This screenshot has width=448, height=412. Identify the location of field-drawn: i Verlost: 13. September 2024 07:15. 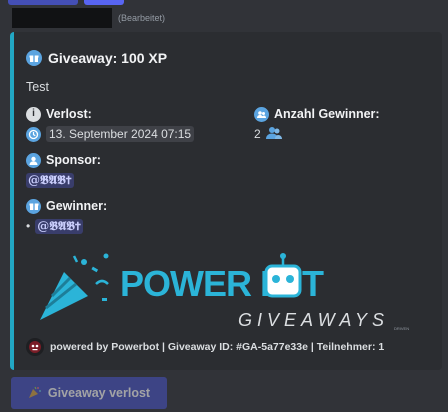
(110, 124).